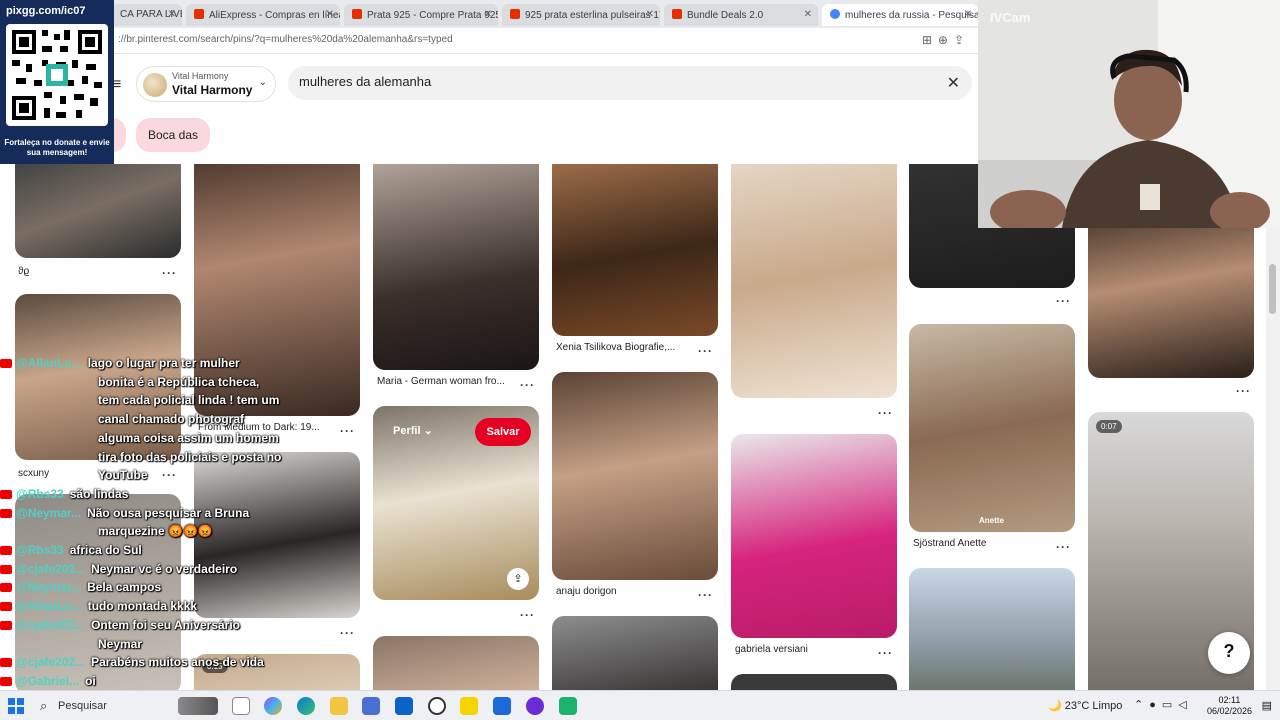 The image size is (1280, 720). What do you see at coordinates (581, 15) in the screenshot?
I see `browser-tab: 925 prata esterlina pulseiras 17-20 ✕` at bounding box center [581, 15].